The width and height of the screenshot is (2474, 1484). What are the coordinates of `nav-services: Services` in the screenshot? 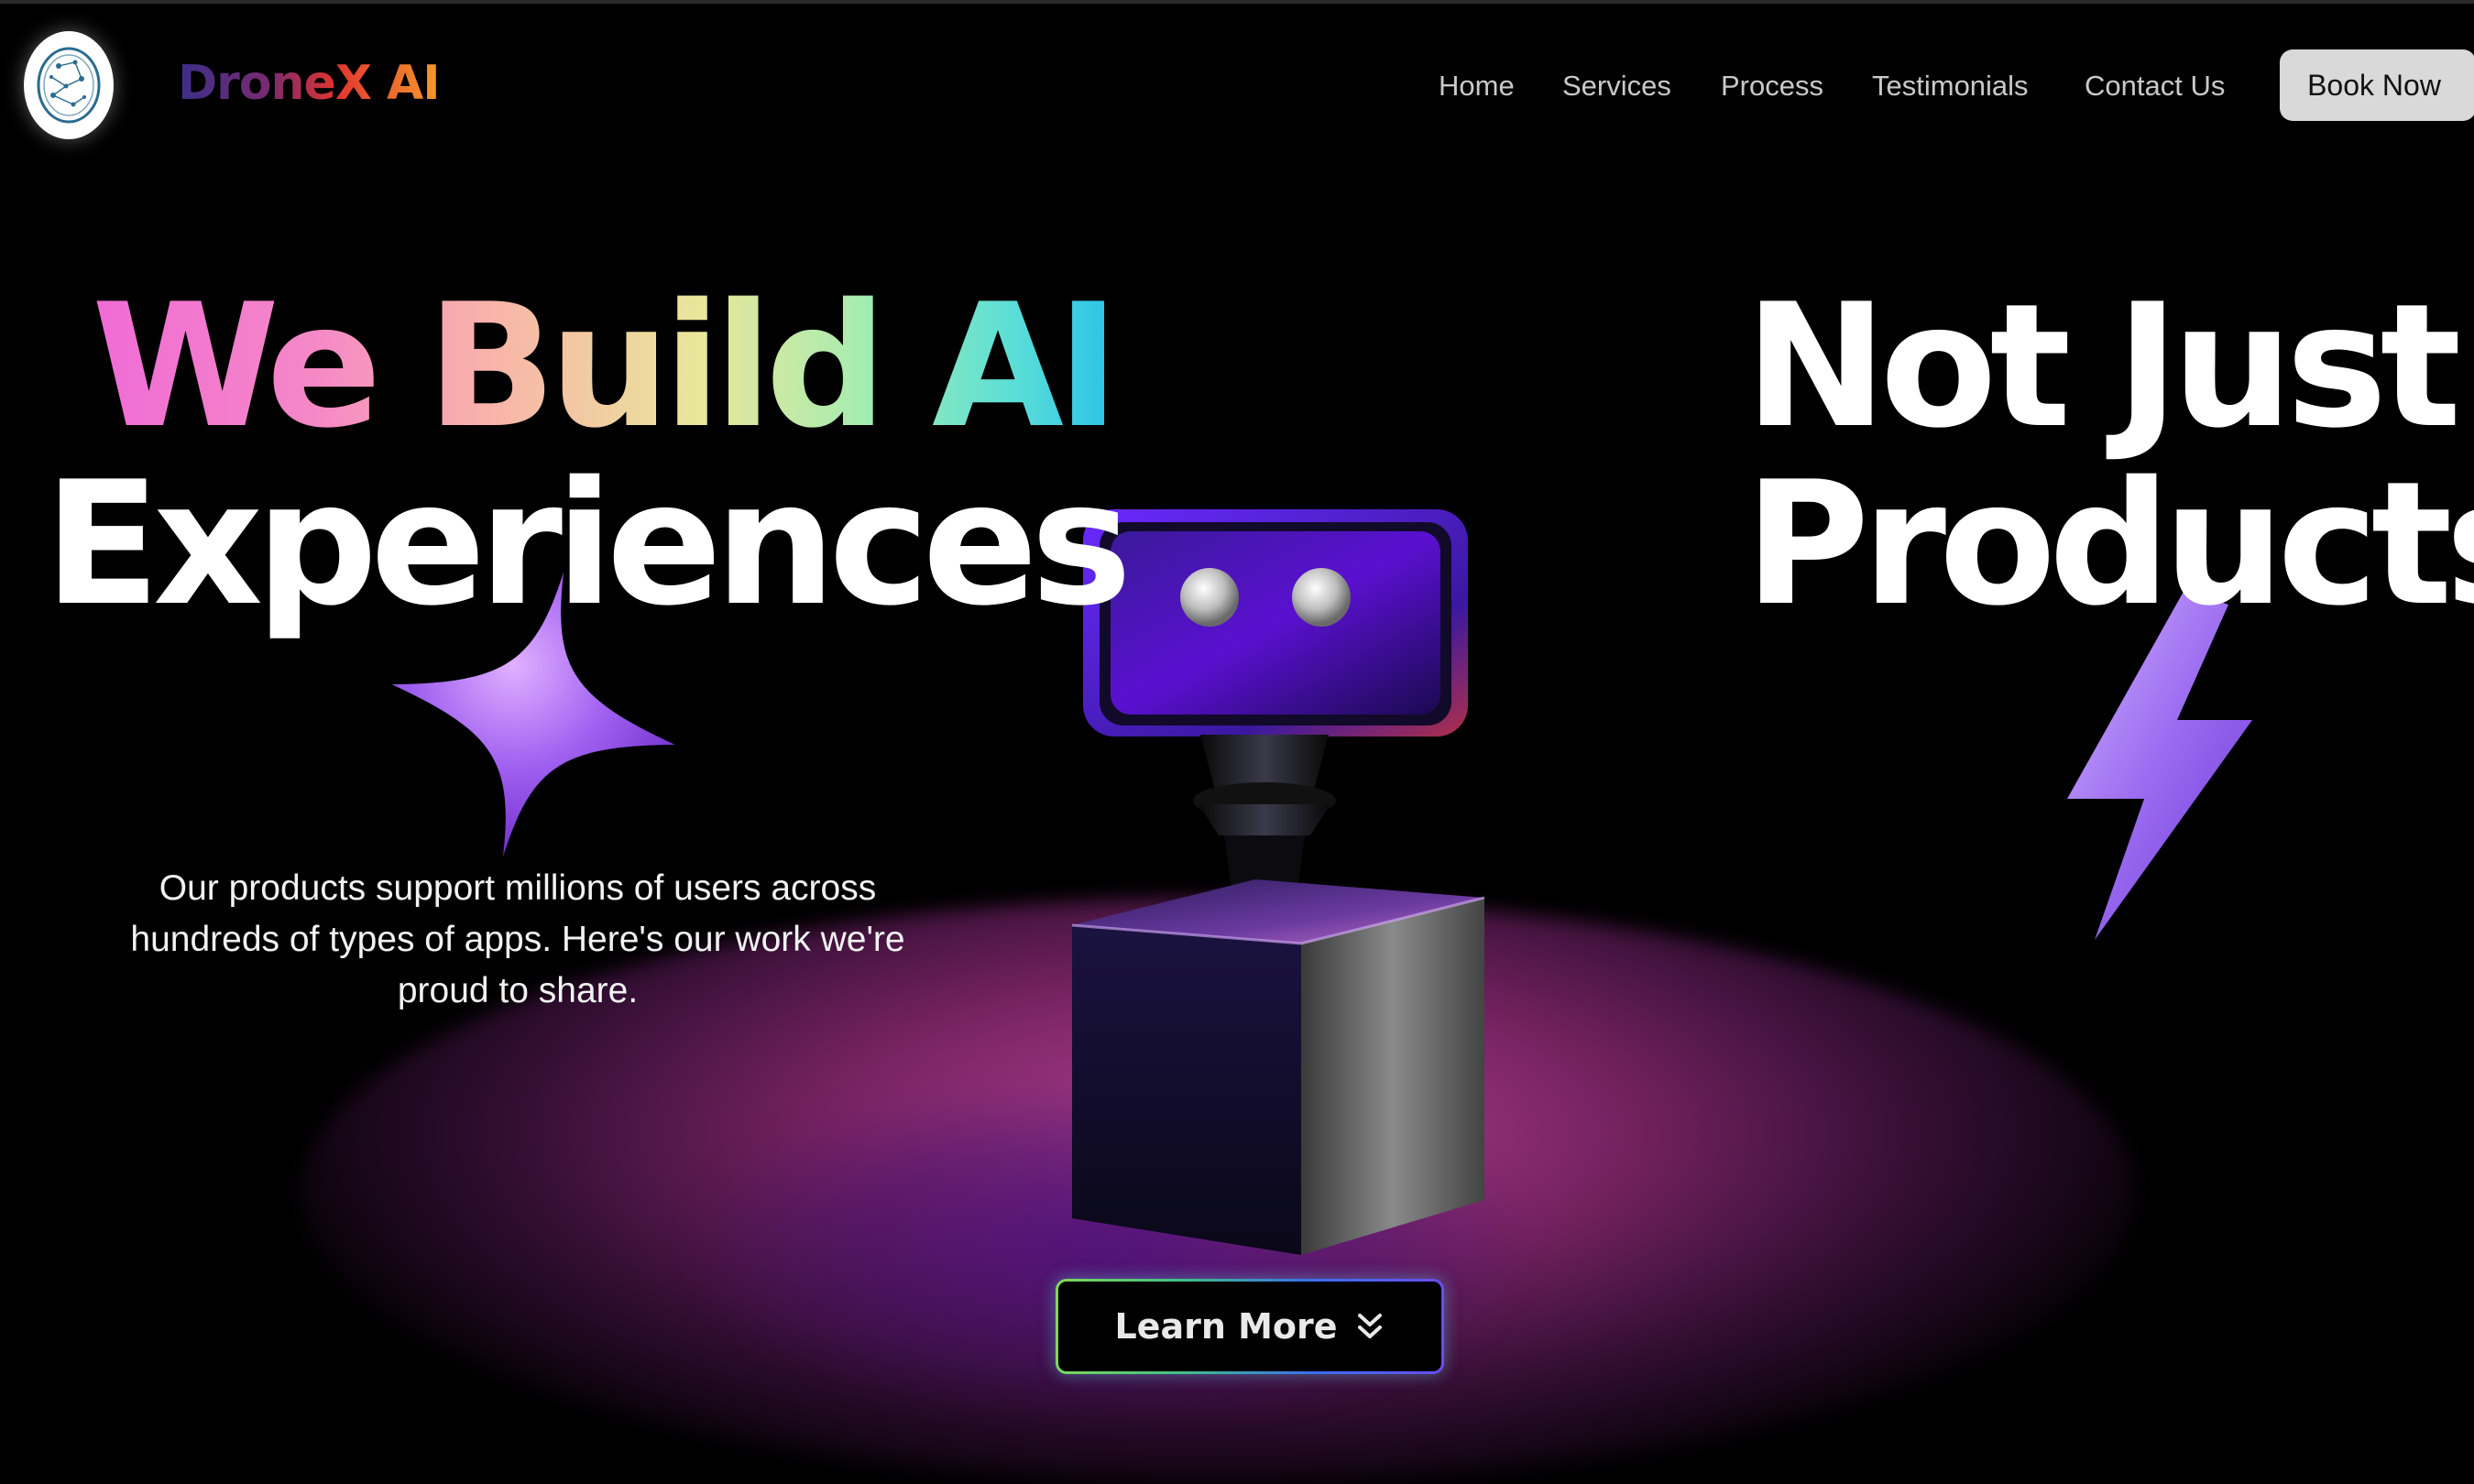 It's located at (1616, 86).